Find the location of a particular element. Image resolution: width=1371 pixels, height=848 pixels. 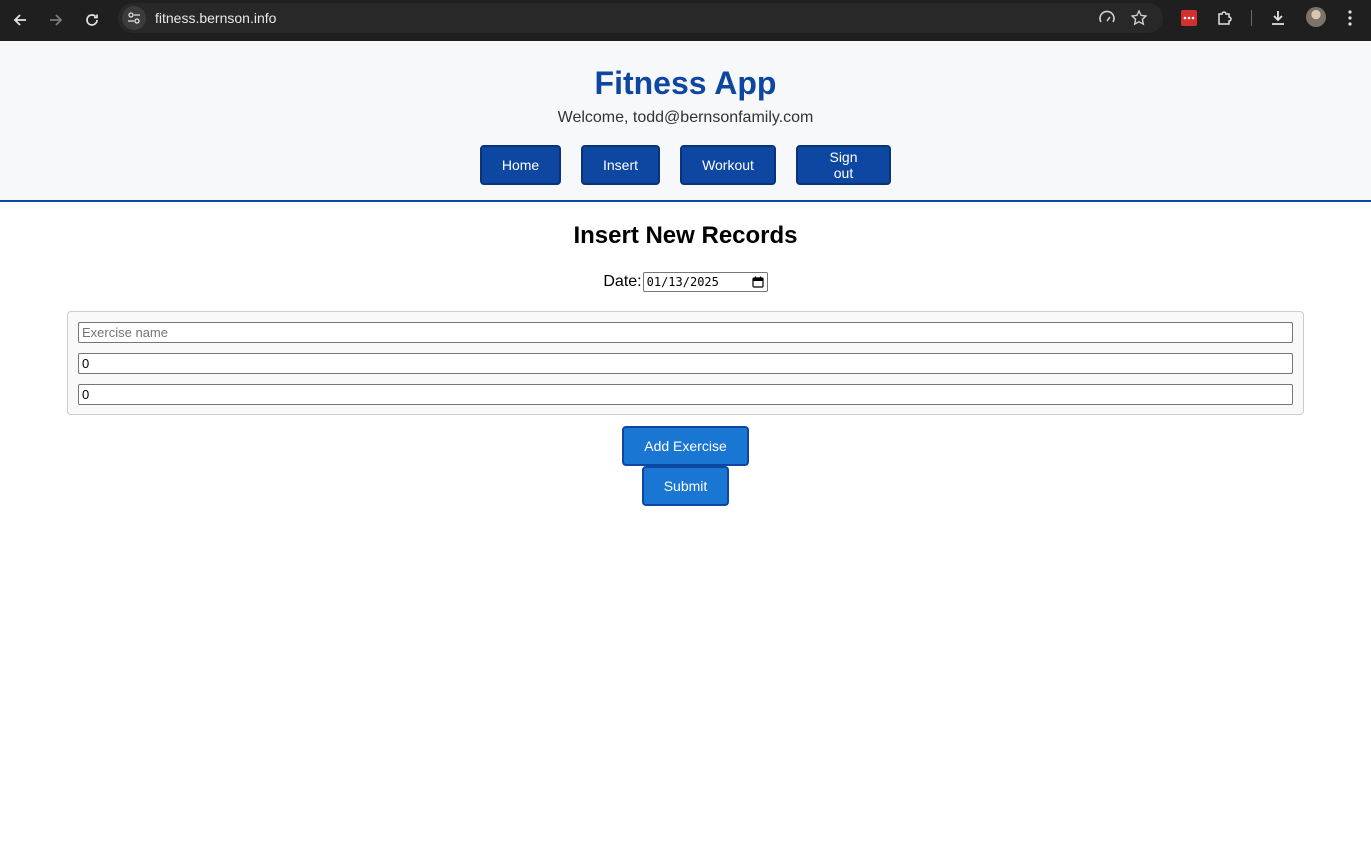

home-button: Home is located at coordinates (520, 165).